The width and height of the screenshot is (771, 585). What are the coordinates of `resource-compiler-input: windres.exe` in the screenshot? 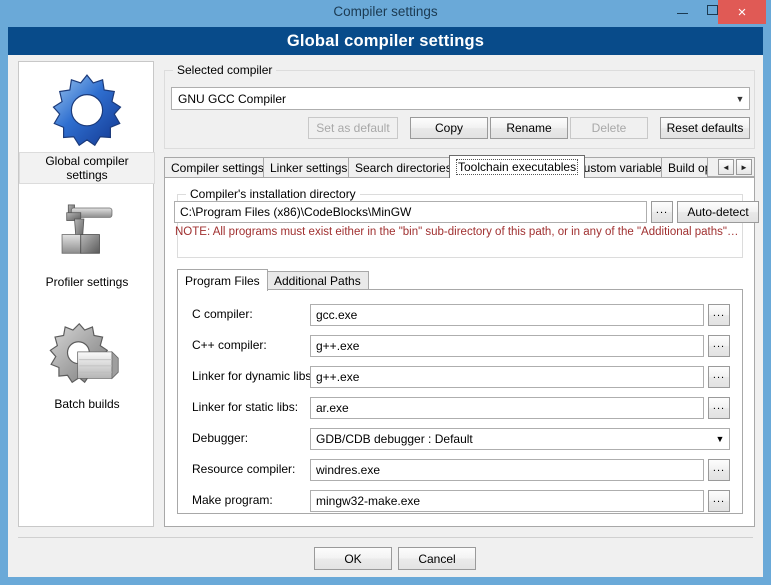 It's located at (507, 470).